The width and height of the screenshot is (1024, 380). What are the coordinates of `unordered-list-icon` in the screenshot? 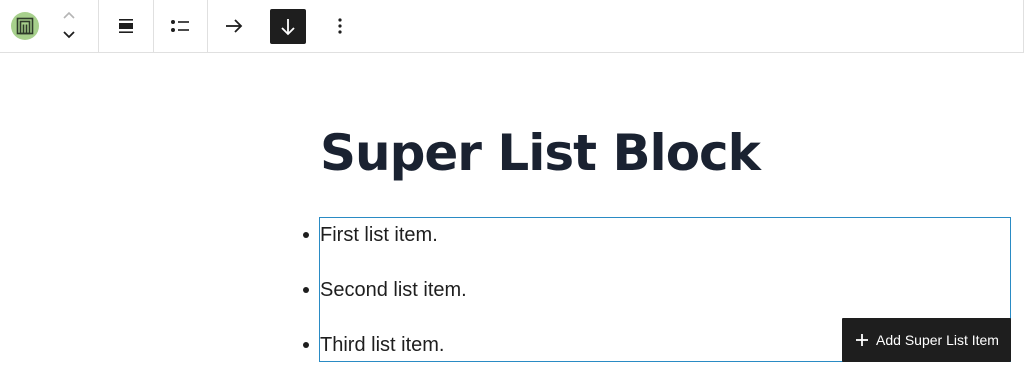 It's located at (180, 26).